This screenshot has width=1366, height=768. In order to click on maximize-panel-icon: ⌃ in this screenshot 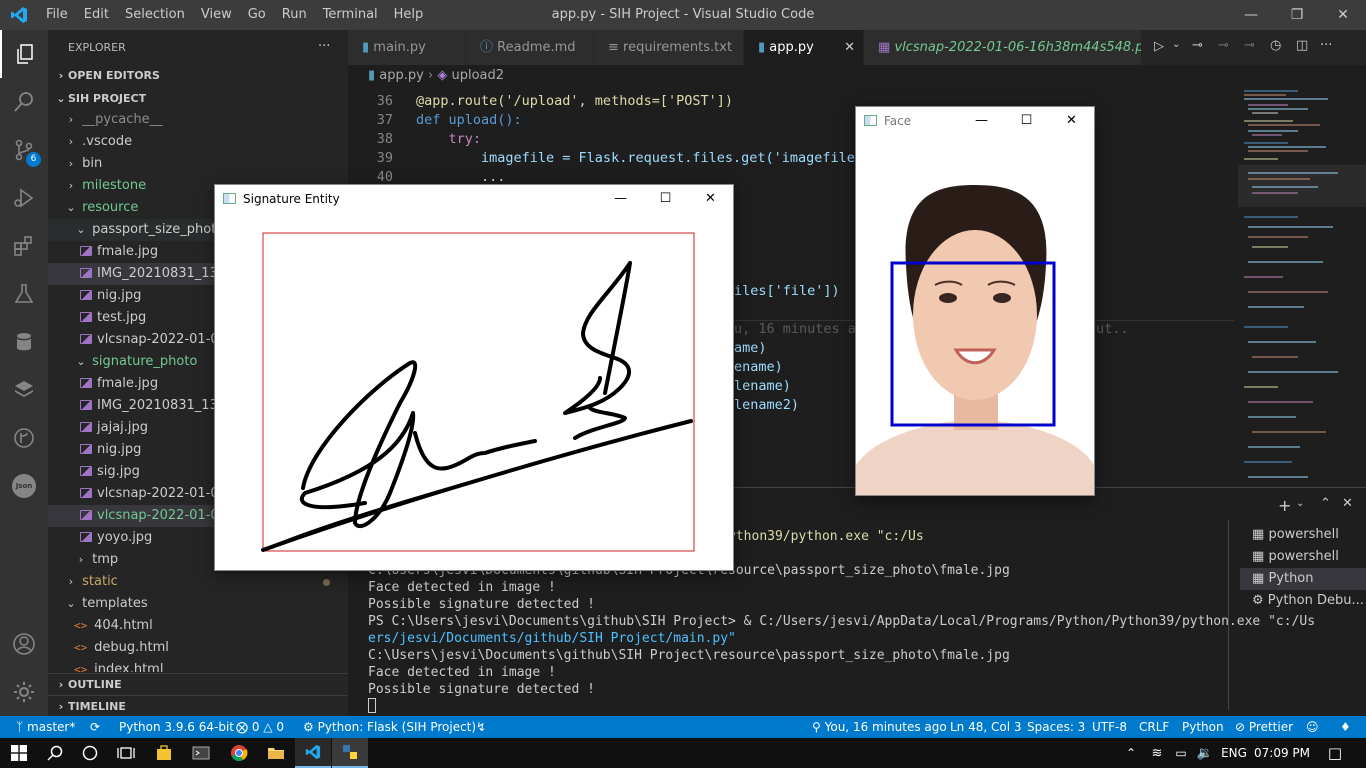, I will do `click(1325, 503)`.